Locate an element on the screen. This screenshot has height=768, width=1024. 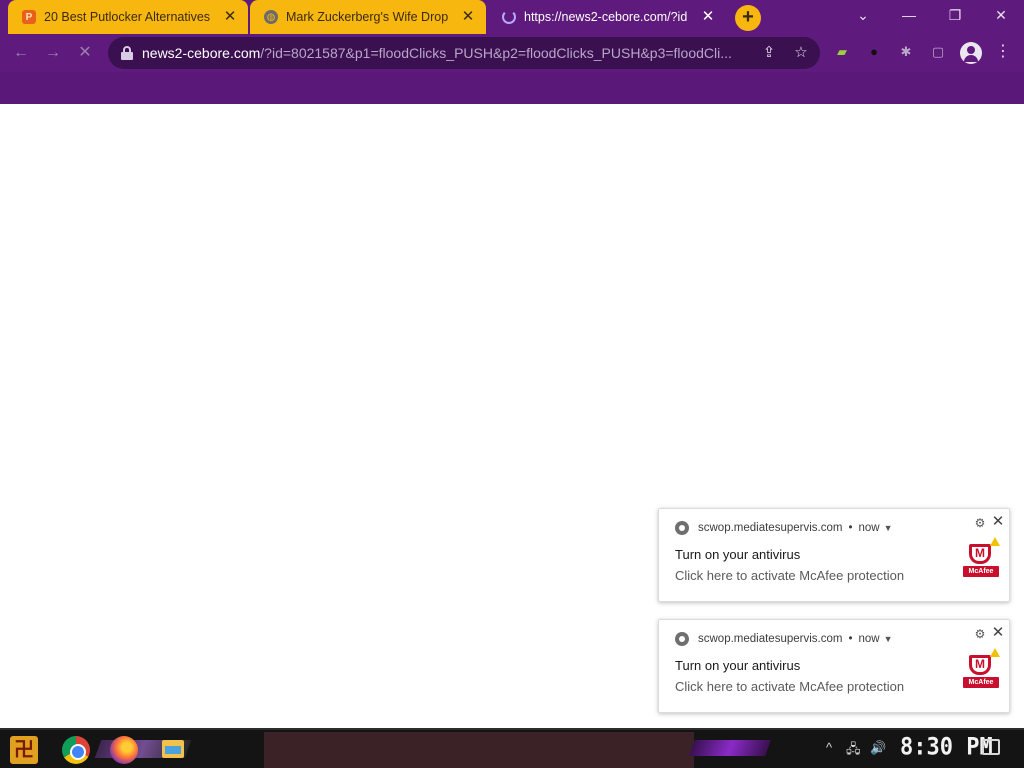
puzzle-extensions-icon: ✱ is located at coordinates (906, 52).